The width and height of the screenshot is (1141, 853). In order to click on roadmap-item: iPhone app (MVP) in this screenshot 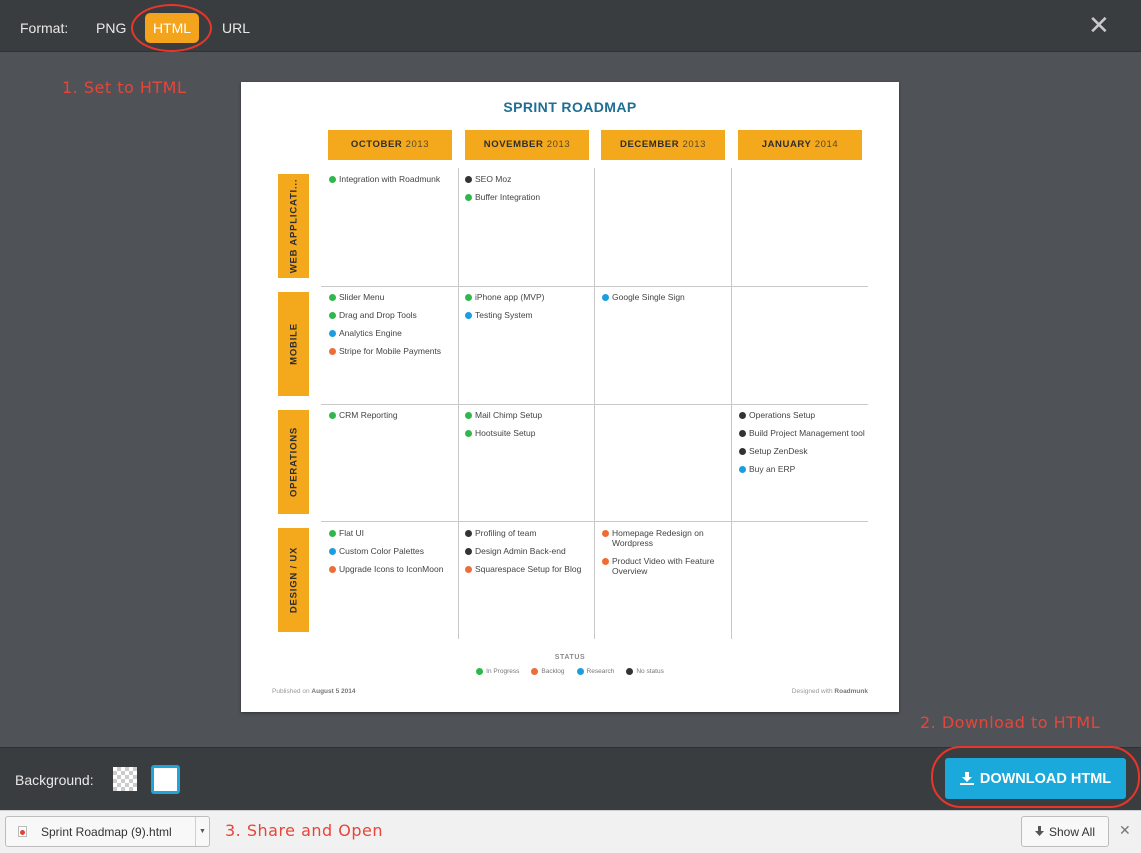, I will do `click(529, 297)`.